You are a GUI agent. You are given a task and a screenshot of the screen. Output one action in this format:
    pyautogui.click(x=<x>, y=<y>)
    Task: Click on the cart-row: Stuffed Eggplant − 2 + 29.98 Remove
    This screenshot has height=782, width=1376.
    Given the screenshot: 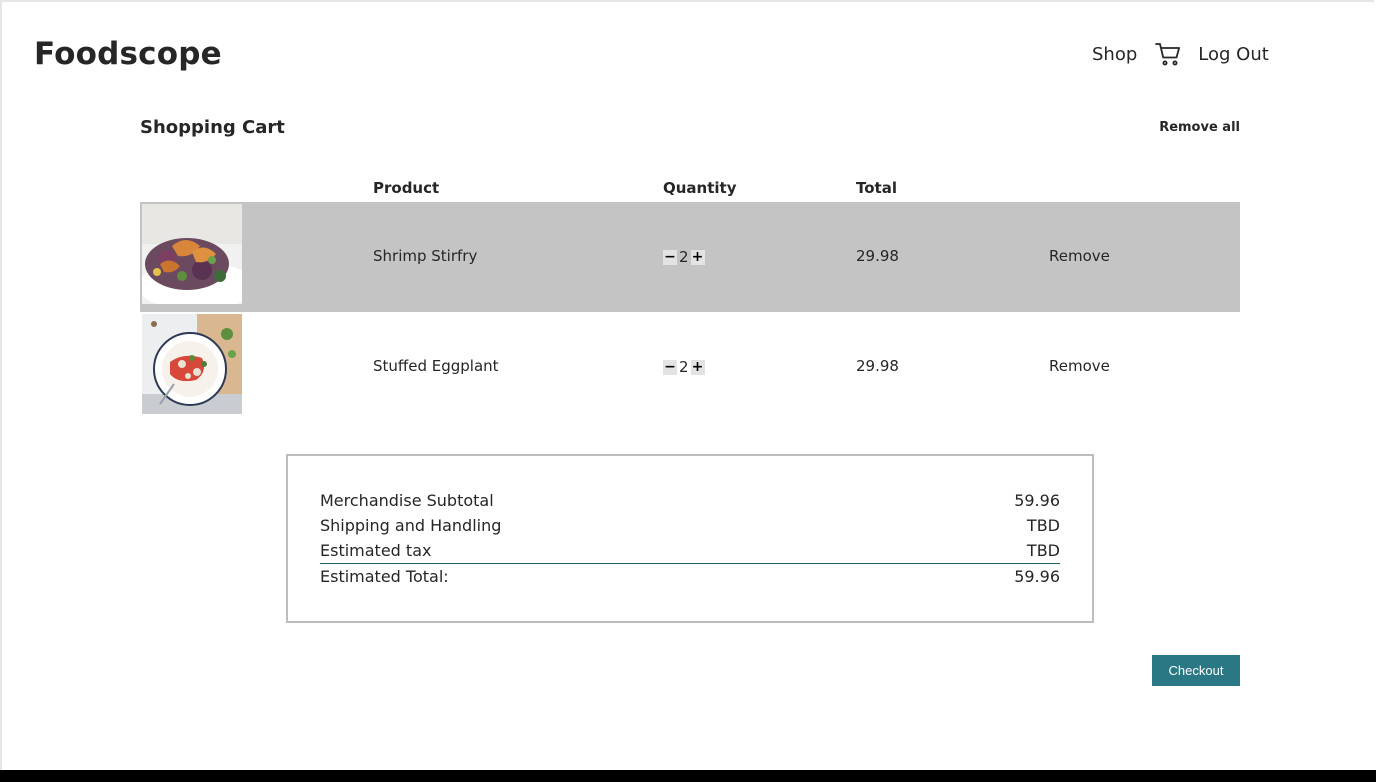 What is the action you would take?
    pyautogui.click(x=690, y=367)
    